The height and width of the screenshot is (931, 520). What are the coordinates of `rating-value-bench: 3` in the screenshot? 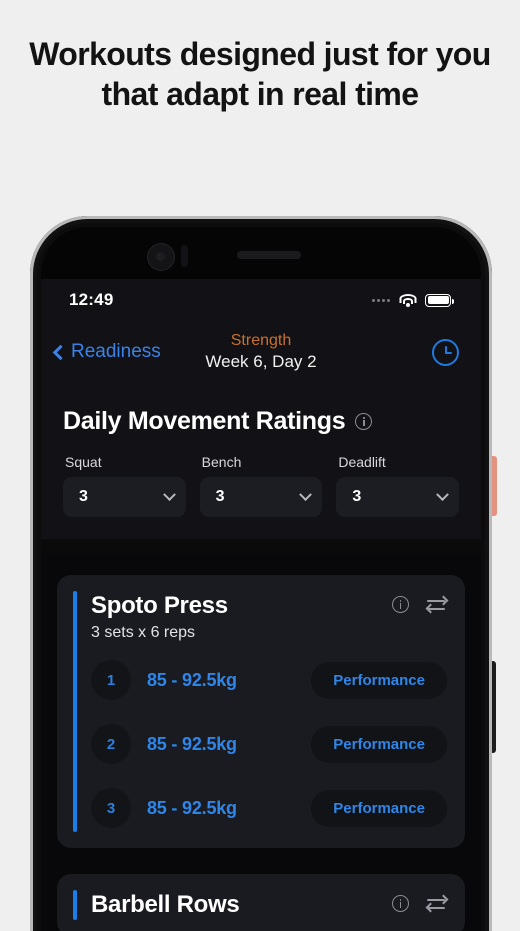 It's located at (220, 496).